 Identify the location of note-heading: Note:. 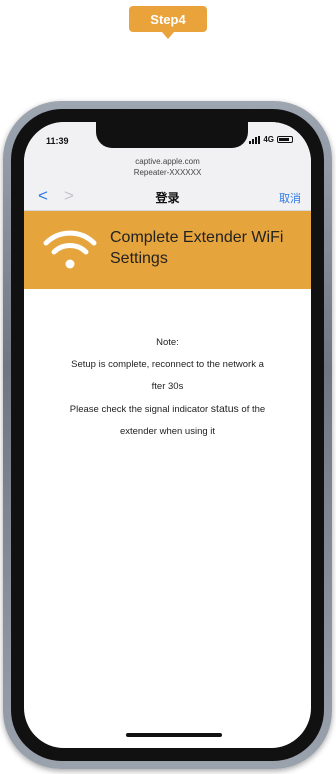
(167, 342).